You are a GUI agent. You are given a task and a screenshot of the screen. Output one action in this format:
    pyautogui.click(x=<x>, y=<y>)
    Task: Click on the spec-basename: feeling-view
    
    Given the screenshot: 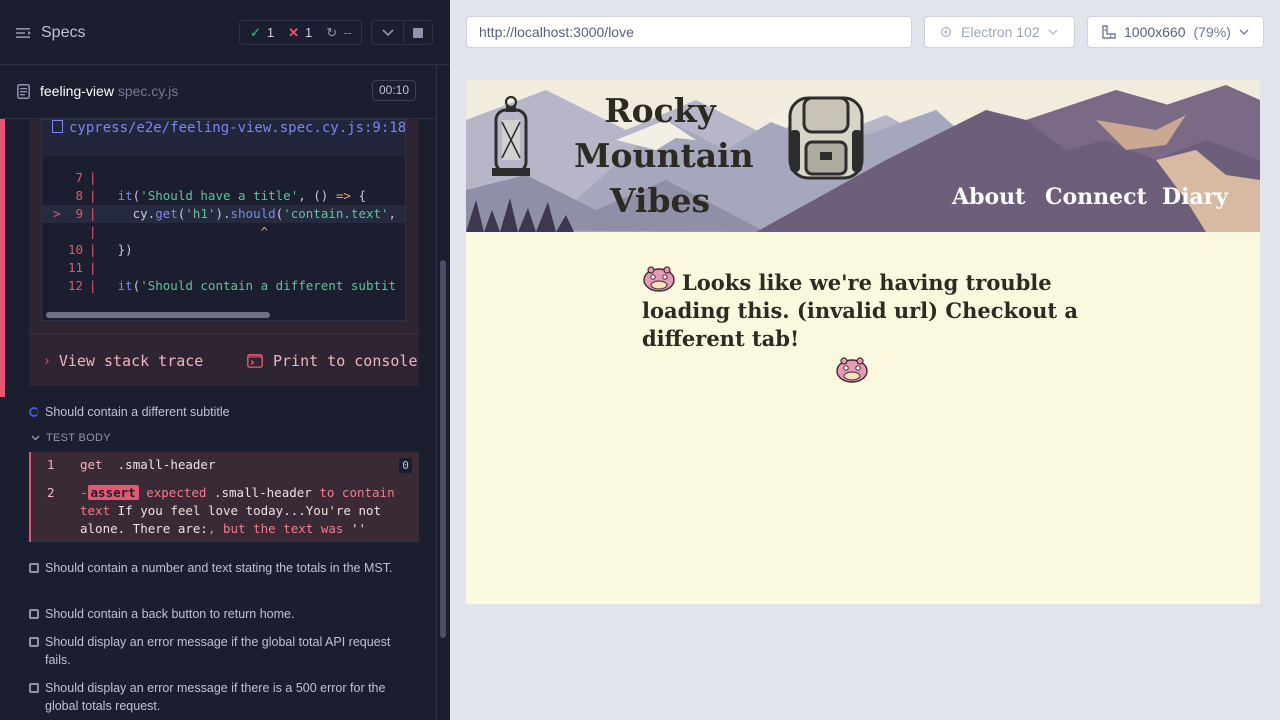 What is the action you would take?
    pyautogui.click(x=77, y=91)
    